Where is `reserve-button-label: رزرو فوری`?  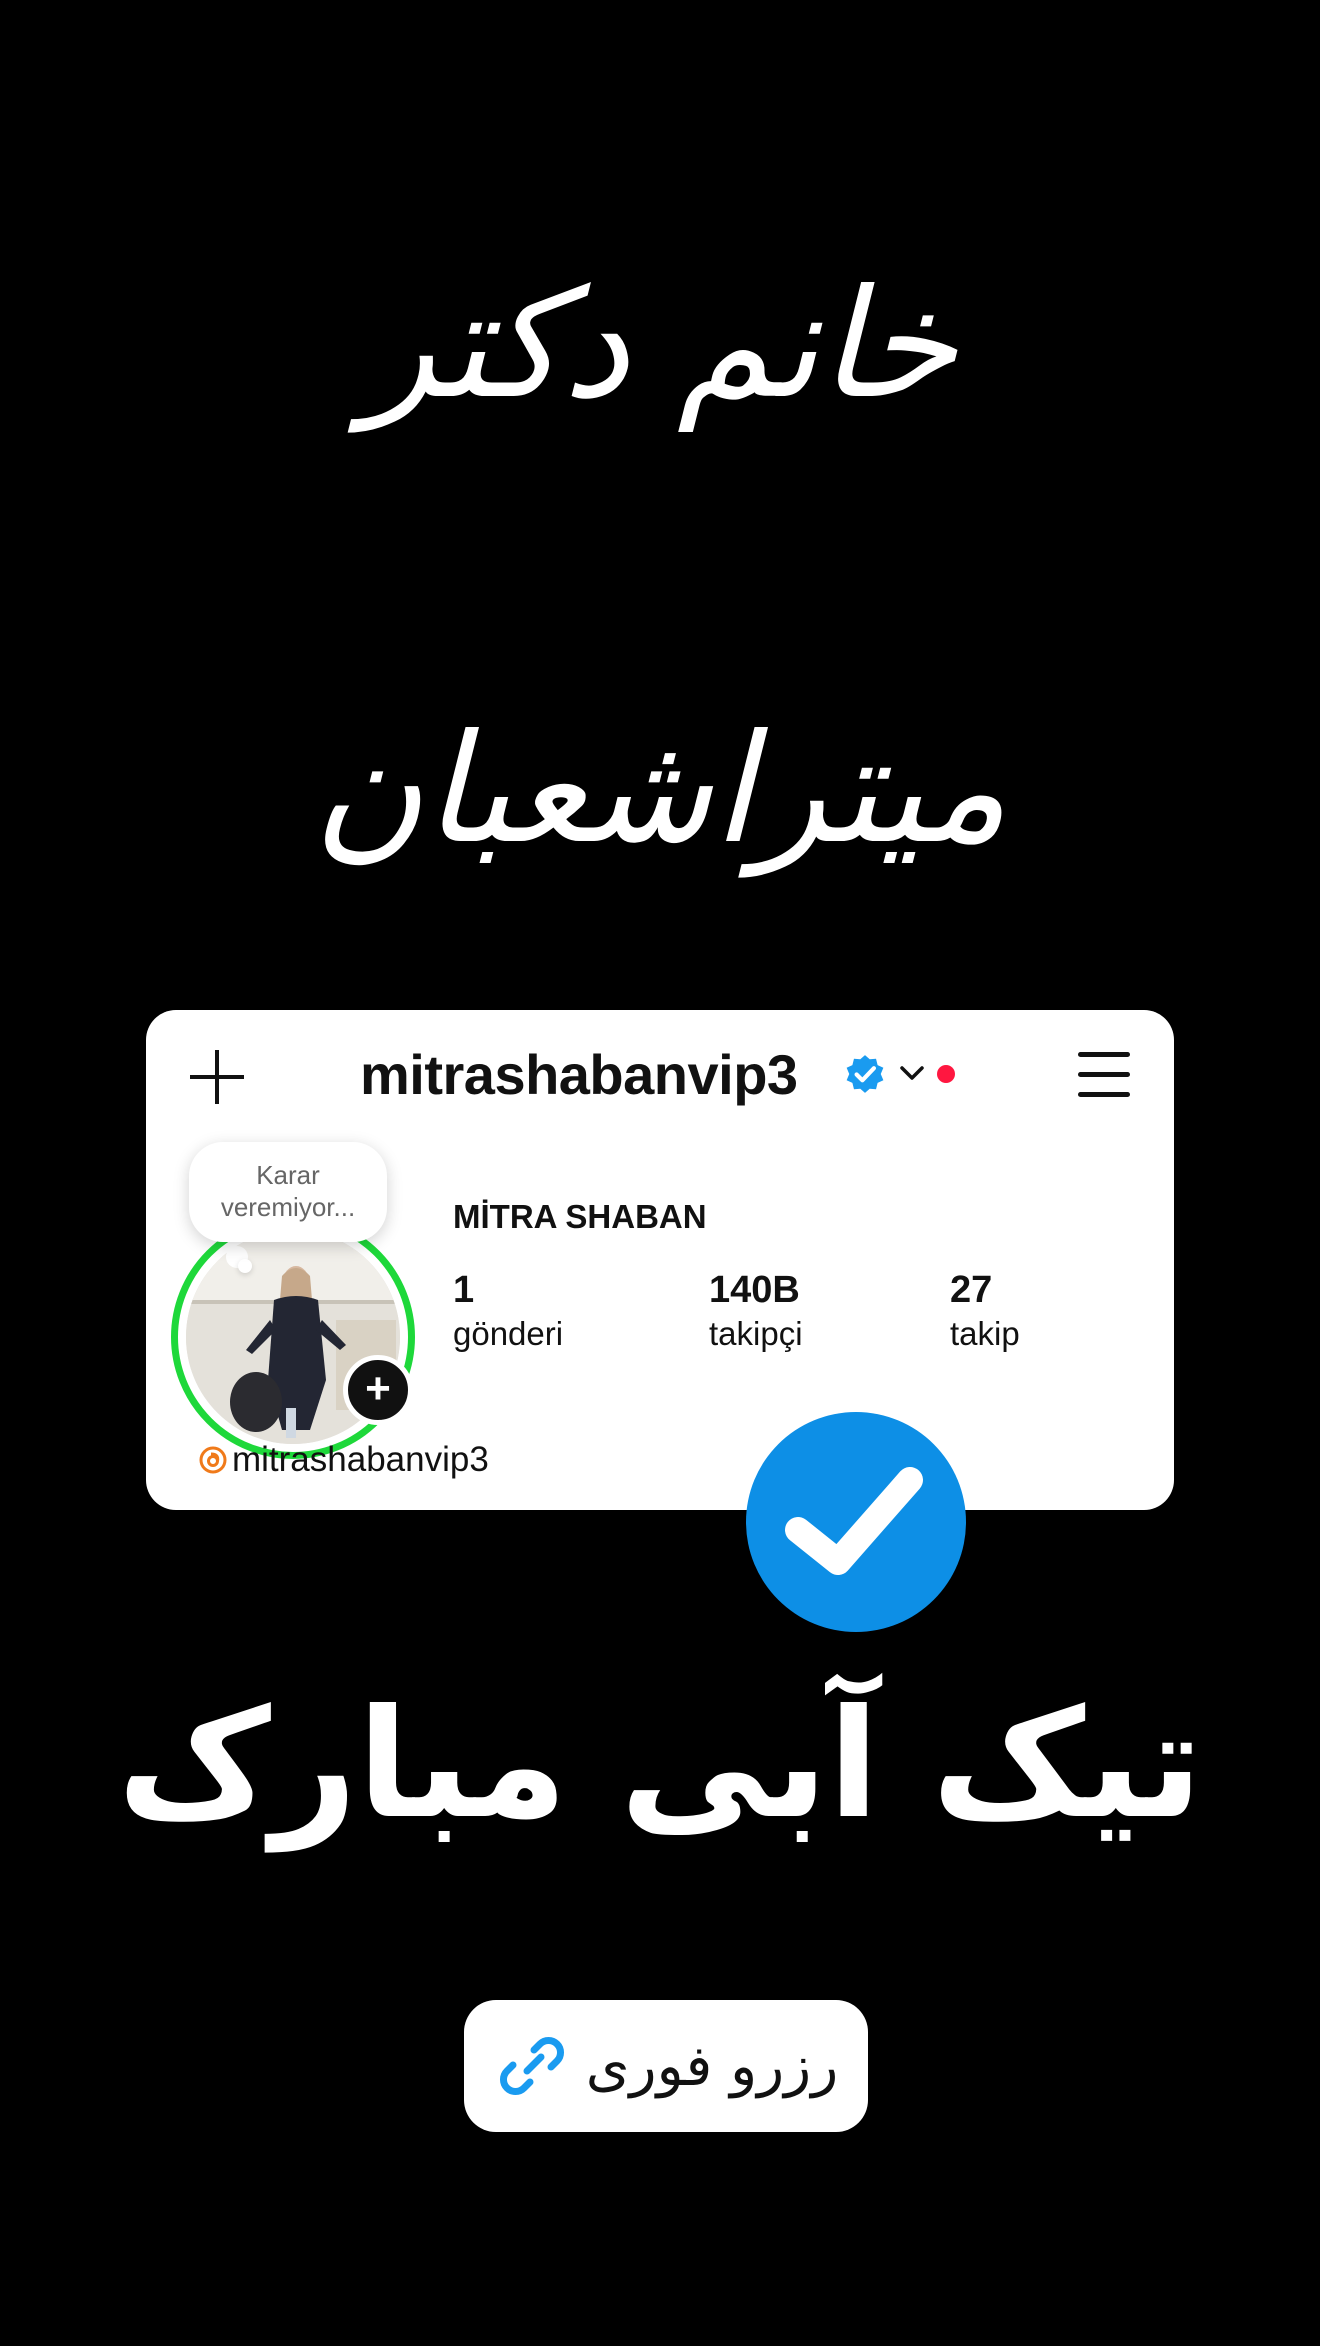
reserve-button-label: رزرو فوری is located at coordinates (712, 2066).